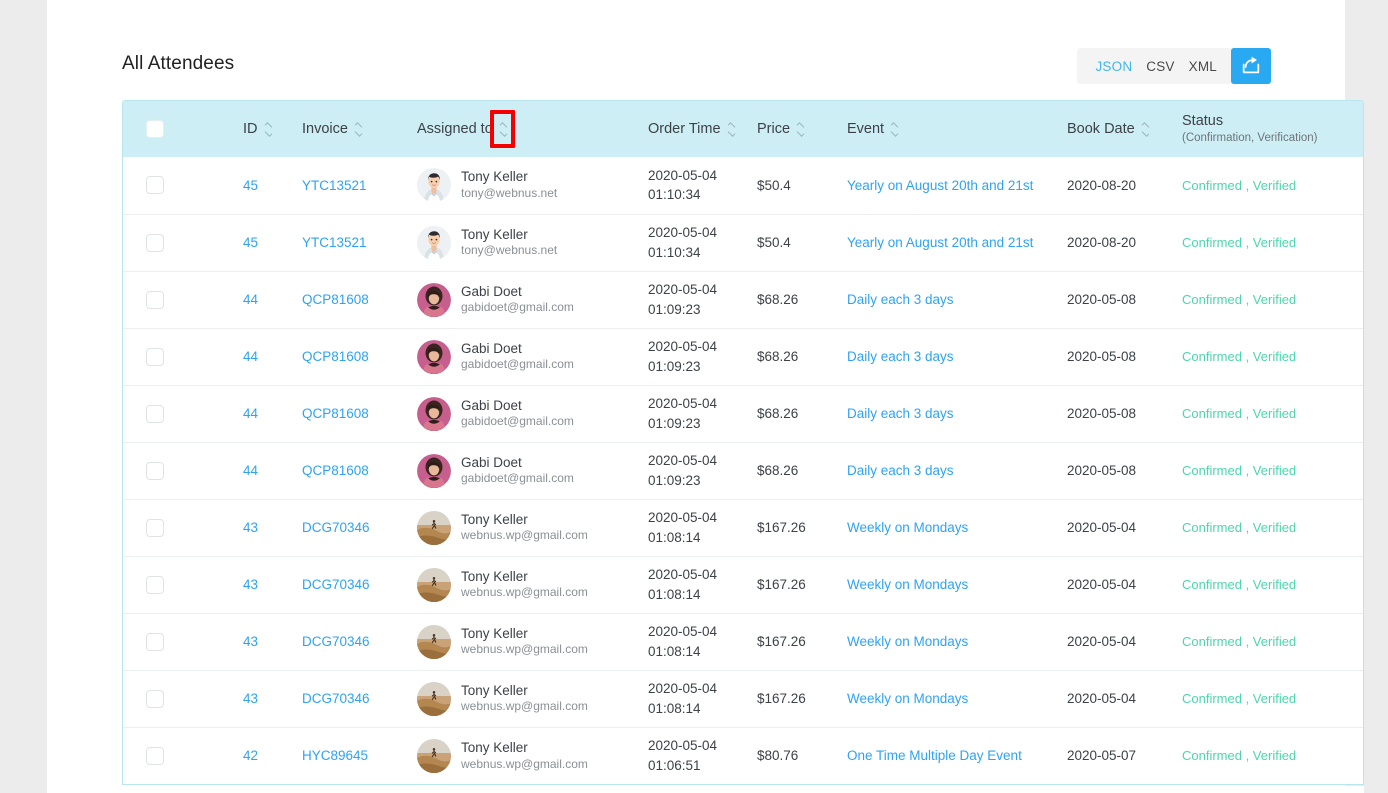 This screenshot has height=793, width=1388. What do you see at coordinates (934, 755) in the screenshot?
I see `event-link: One Time Multiple Day Event` at bounding box center [934, 755].